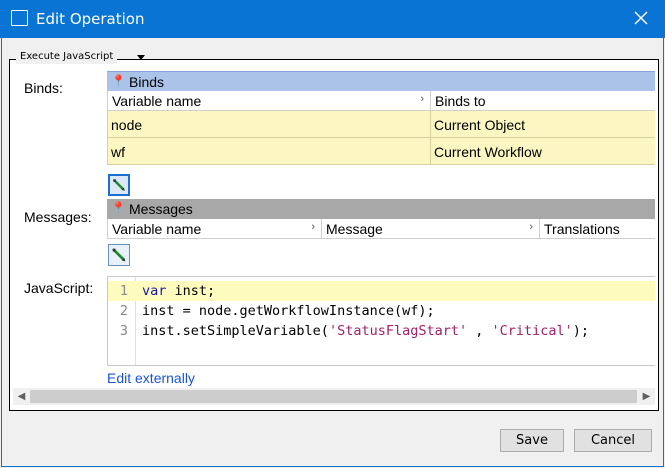 The width and height of the screenshot is (665, 468). What do you see at coordinates (543, 124) in the screenshot?
I see `bind-target-cell: Current Object` at bounding box center [543, 124].